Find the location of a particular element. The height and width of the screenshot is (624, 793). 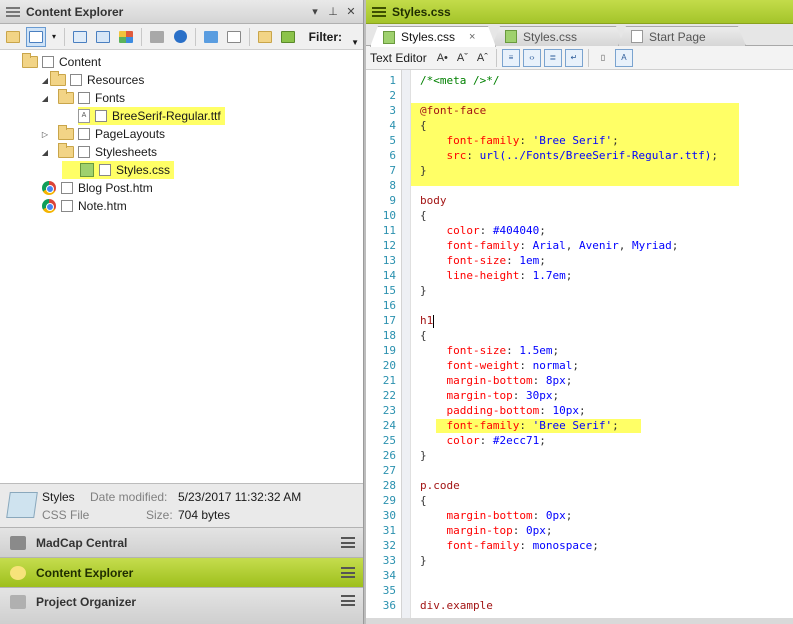

word-wrap-toggle-icon: ↵ is located at coordinates (573, 57).